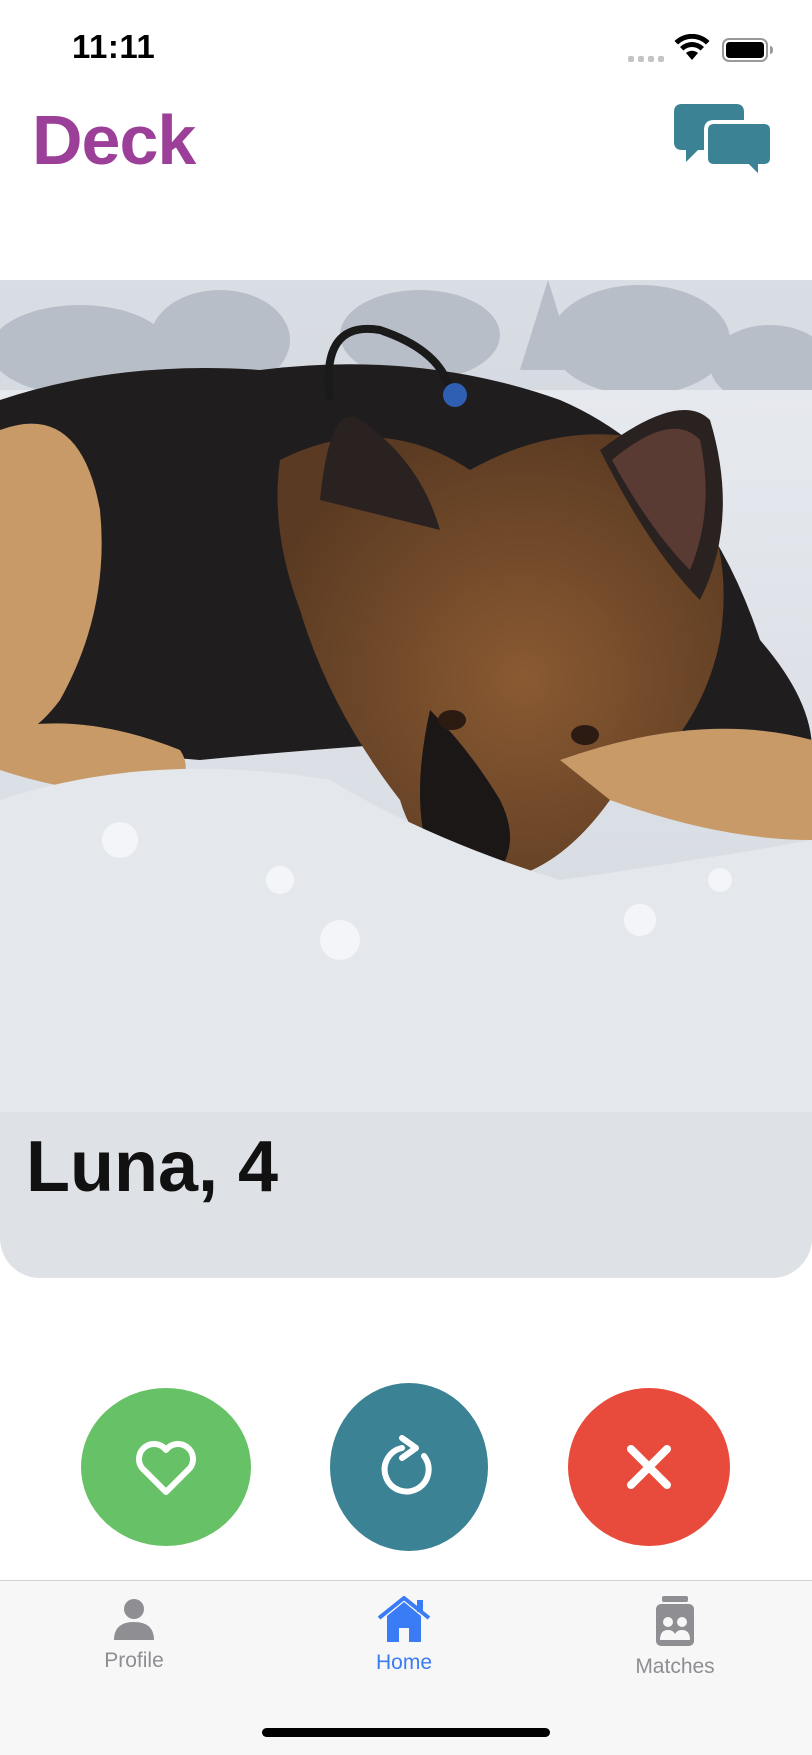 The image size is (812, 1755). I want to click on home-indicator, so click(406, 1732).